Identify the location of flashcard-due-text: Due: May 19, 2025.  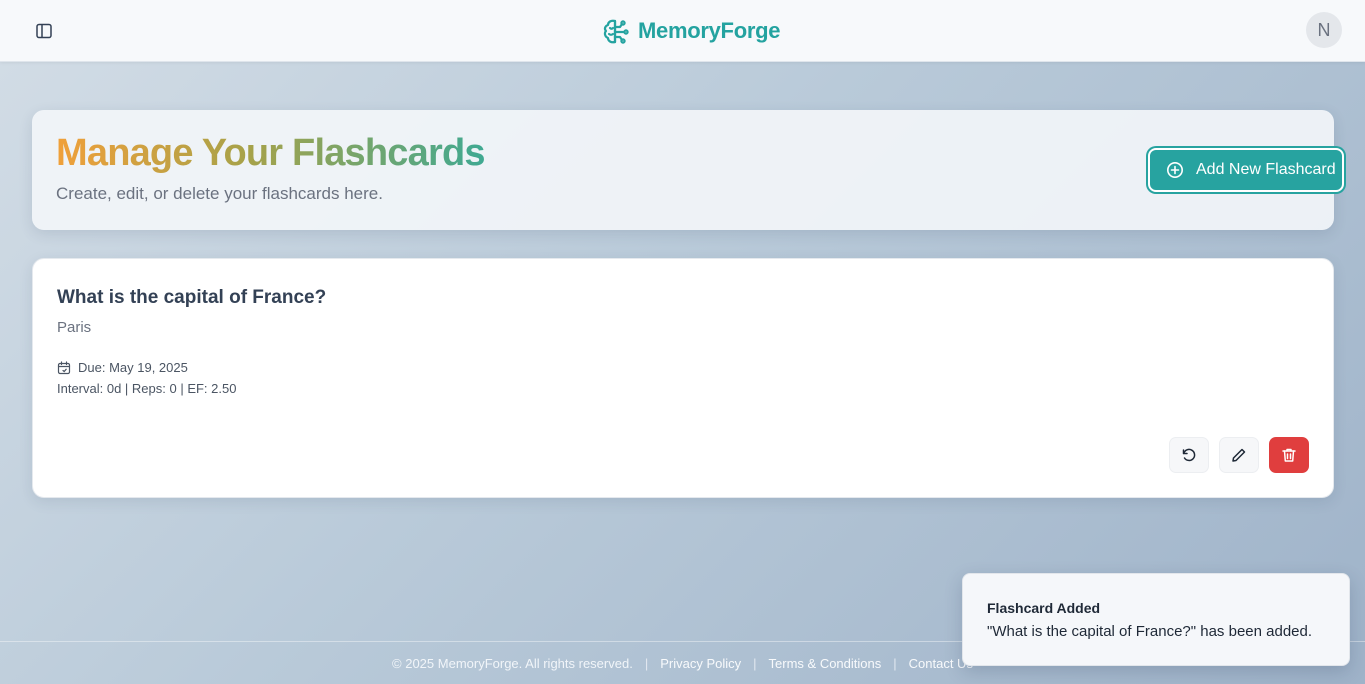
(133, 367).